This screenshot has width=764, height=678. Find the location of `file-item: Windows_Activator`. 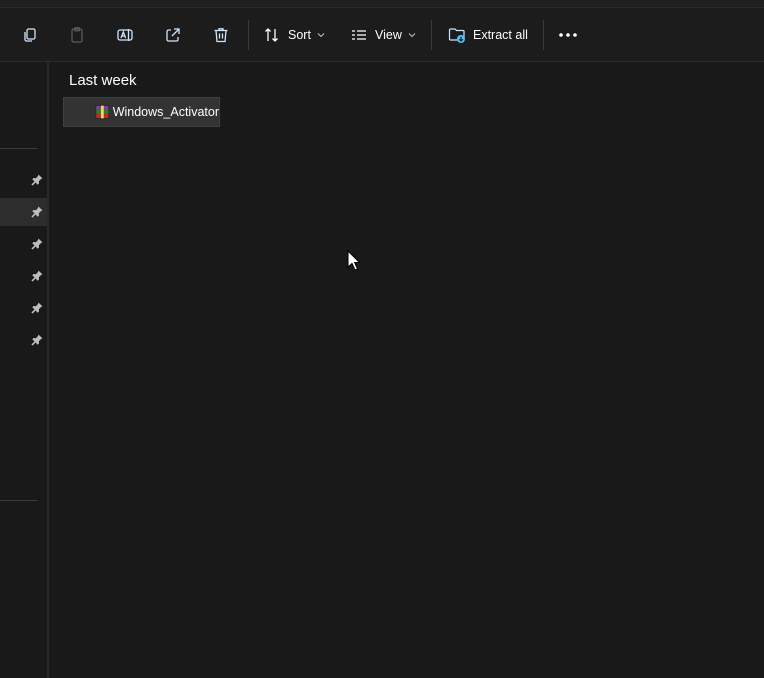

file-item: Windows_Activator is located at coordinates (141, 112).